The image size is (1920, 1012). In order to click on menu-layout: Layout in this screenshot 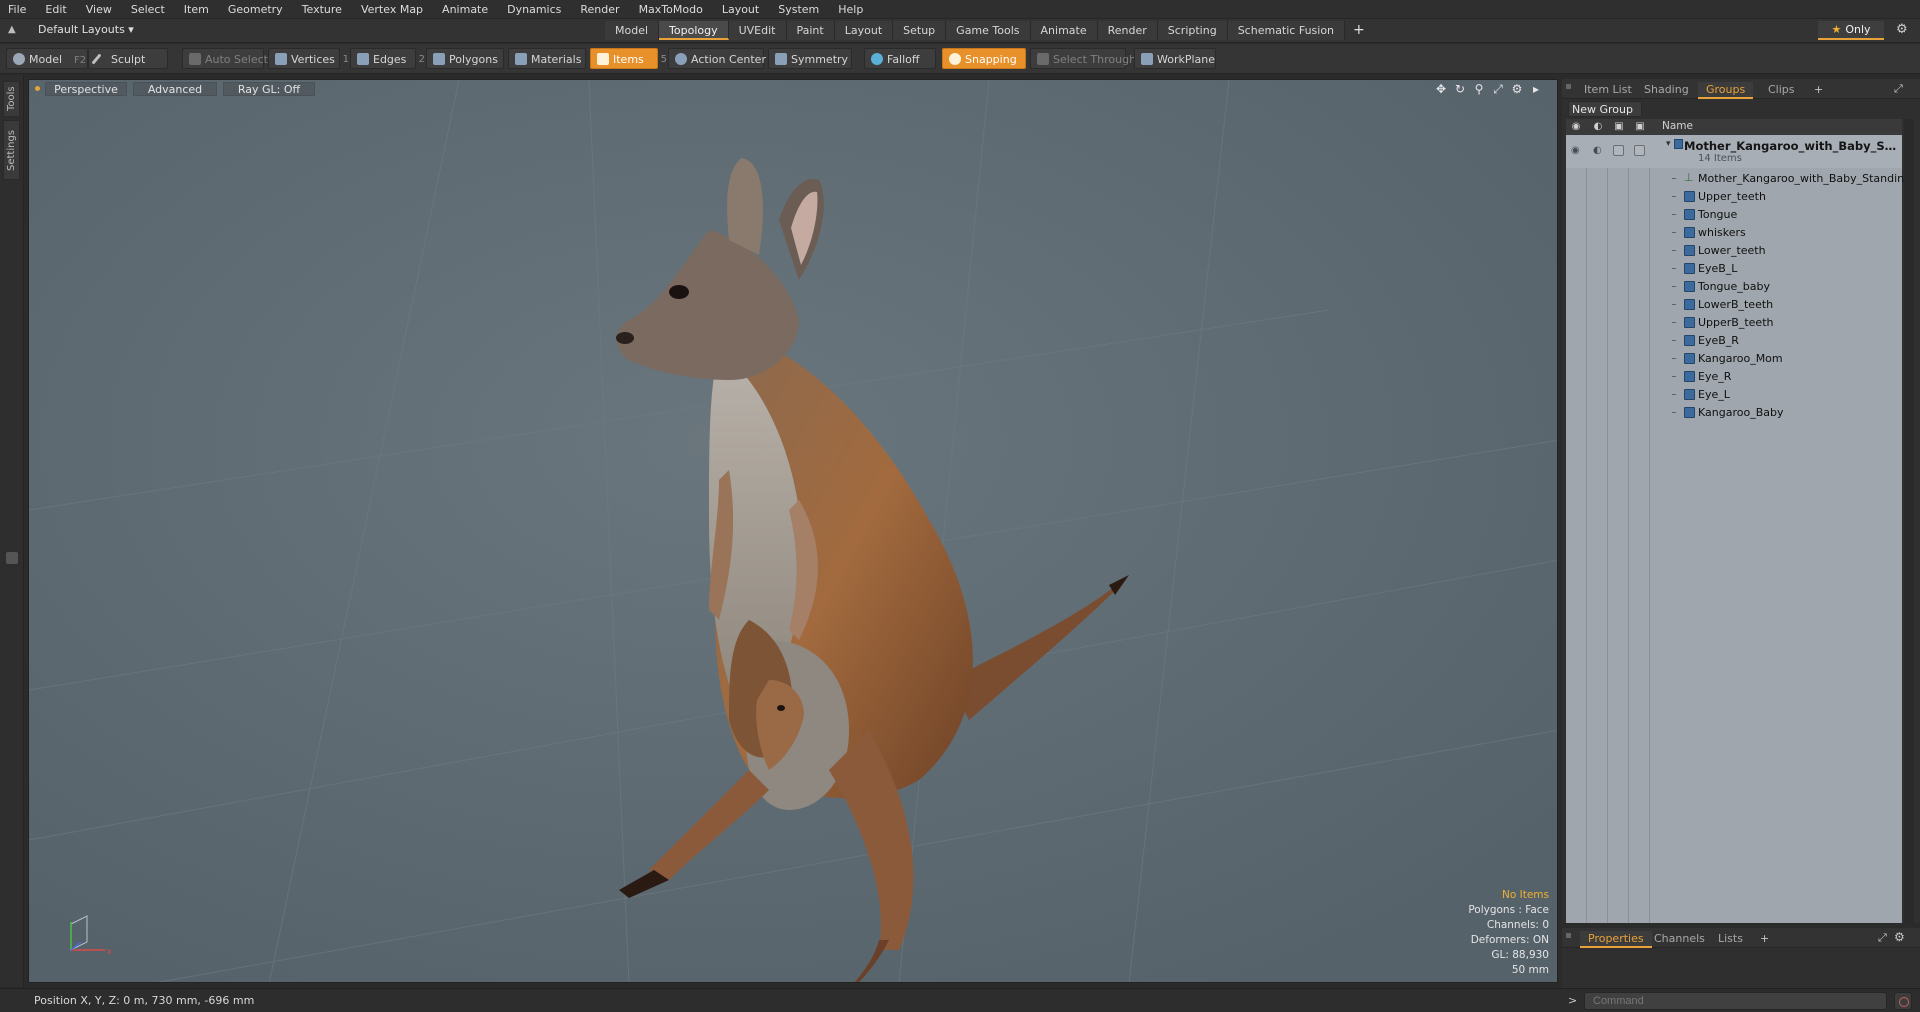, I will do `click(740, 9)`.